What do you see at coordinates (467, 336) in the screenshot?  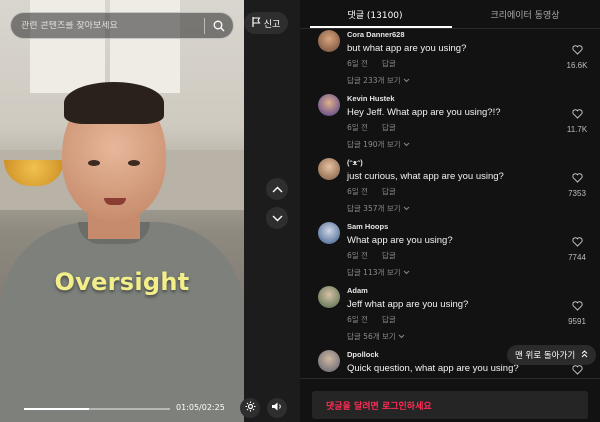 I see `view-replies-button: 답글 56개 보기` at bounding box center [467, 336].